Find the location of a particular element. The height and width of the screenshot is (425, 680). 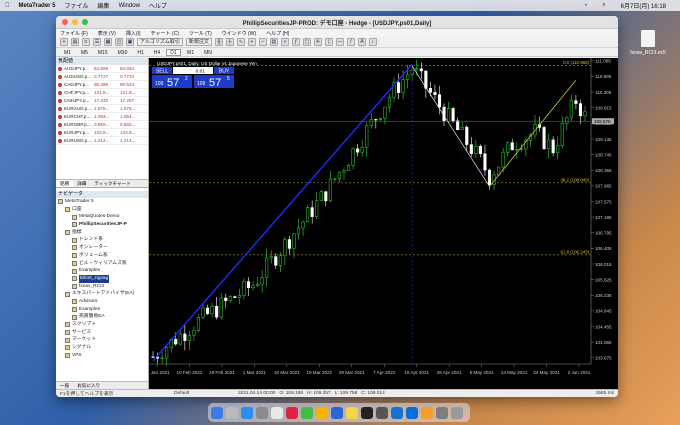

navigator-item: 指標 is located at coordinates (102, 233).